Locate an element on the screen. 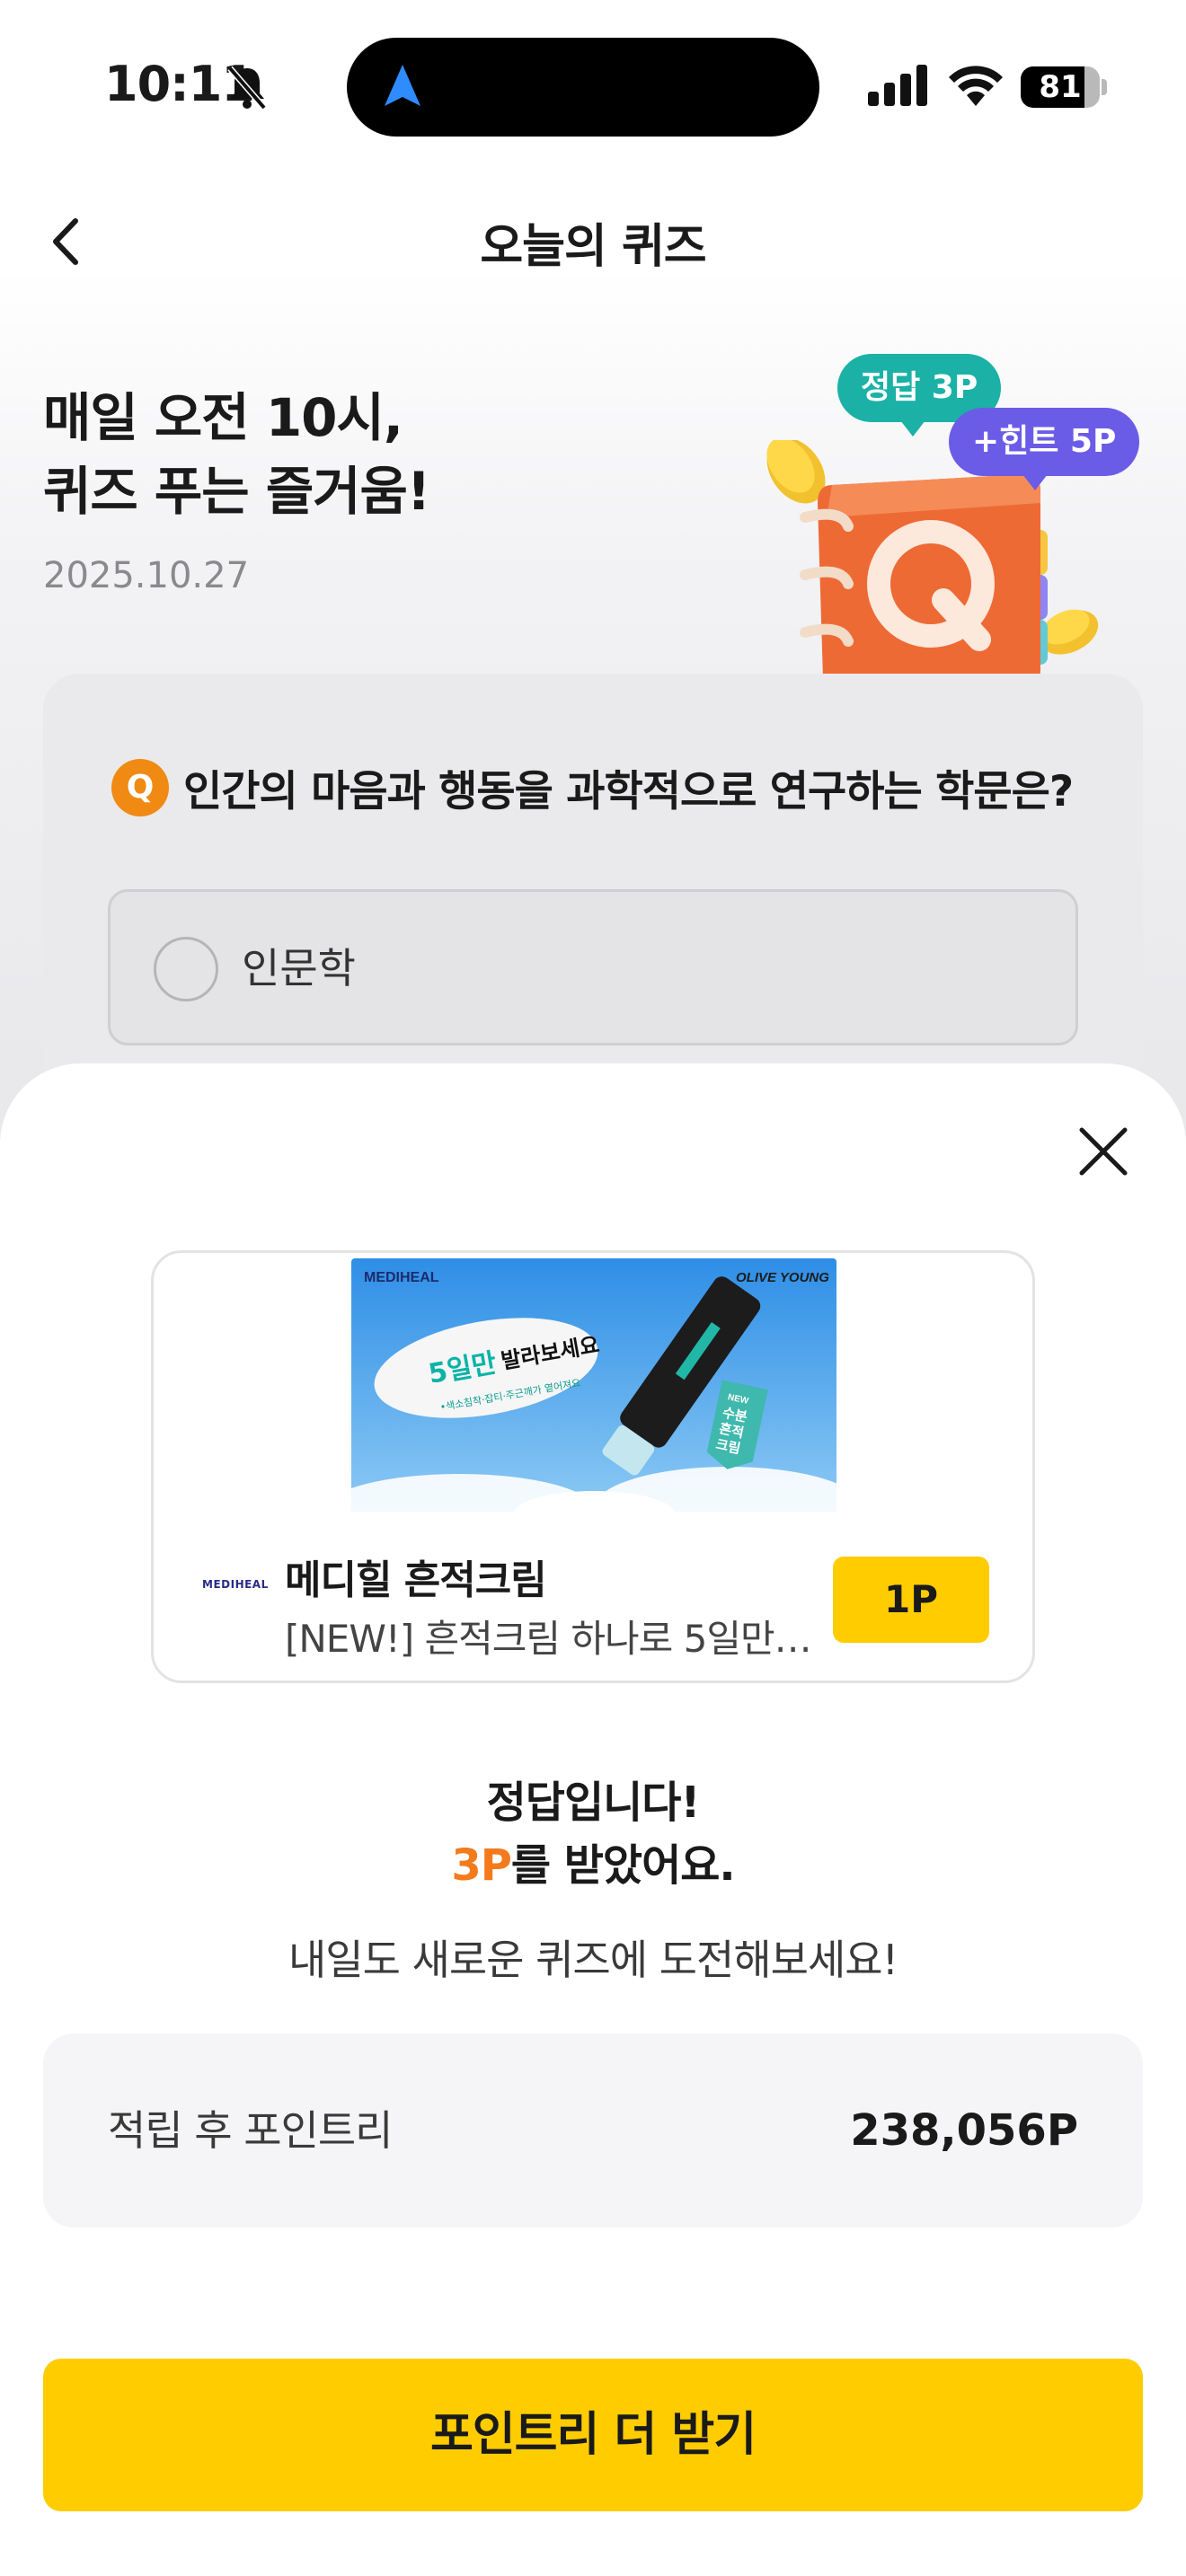  quiz-question-row: Q 인간의 마음과 행동을 과학적으로 연구하는 학문은? is located at coordinates (592, 787).